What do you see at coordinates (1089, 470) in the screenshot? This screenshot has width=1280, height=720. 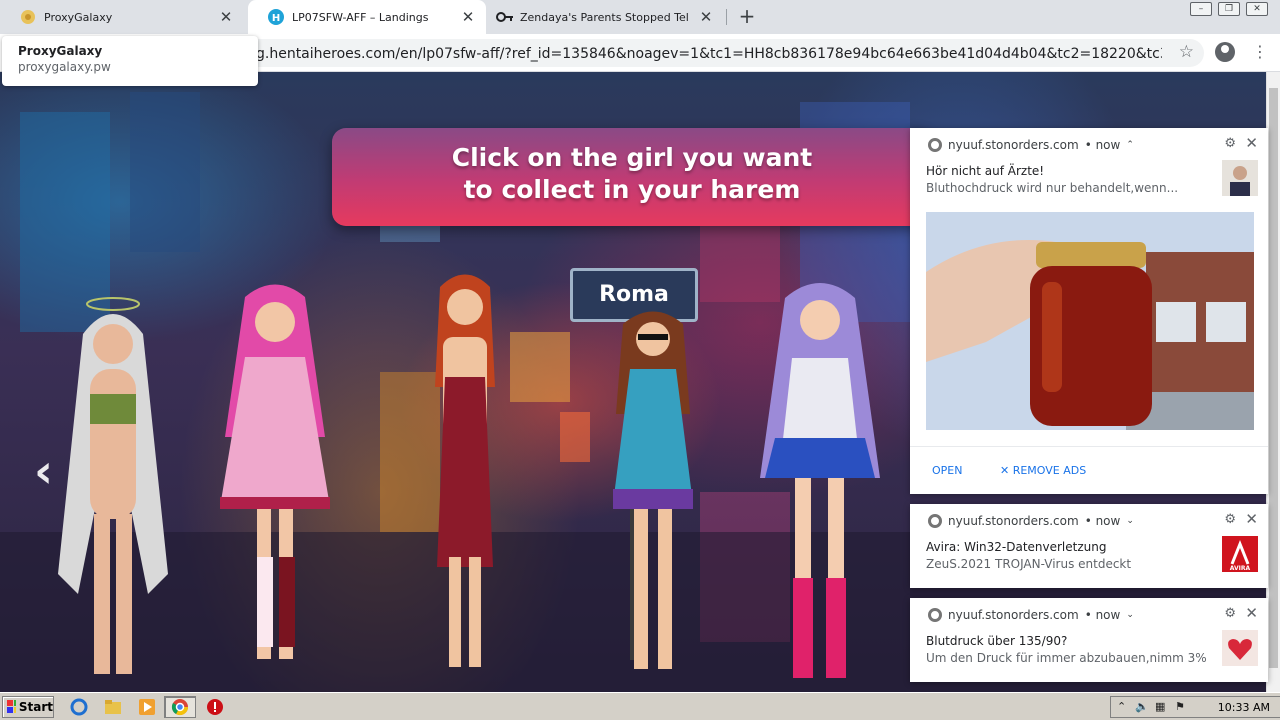 I see `notification-actions: OPEN ✕ REMOVE ADS` at bounding box center [1089, 470].